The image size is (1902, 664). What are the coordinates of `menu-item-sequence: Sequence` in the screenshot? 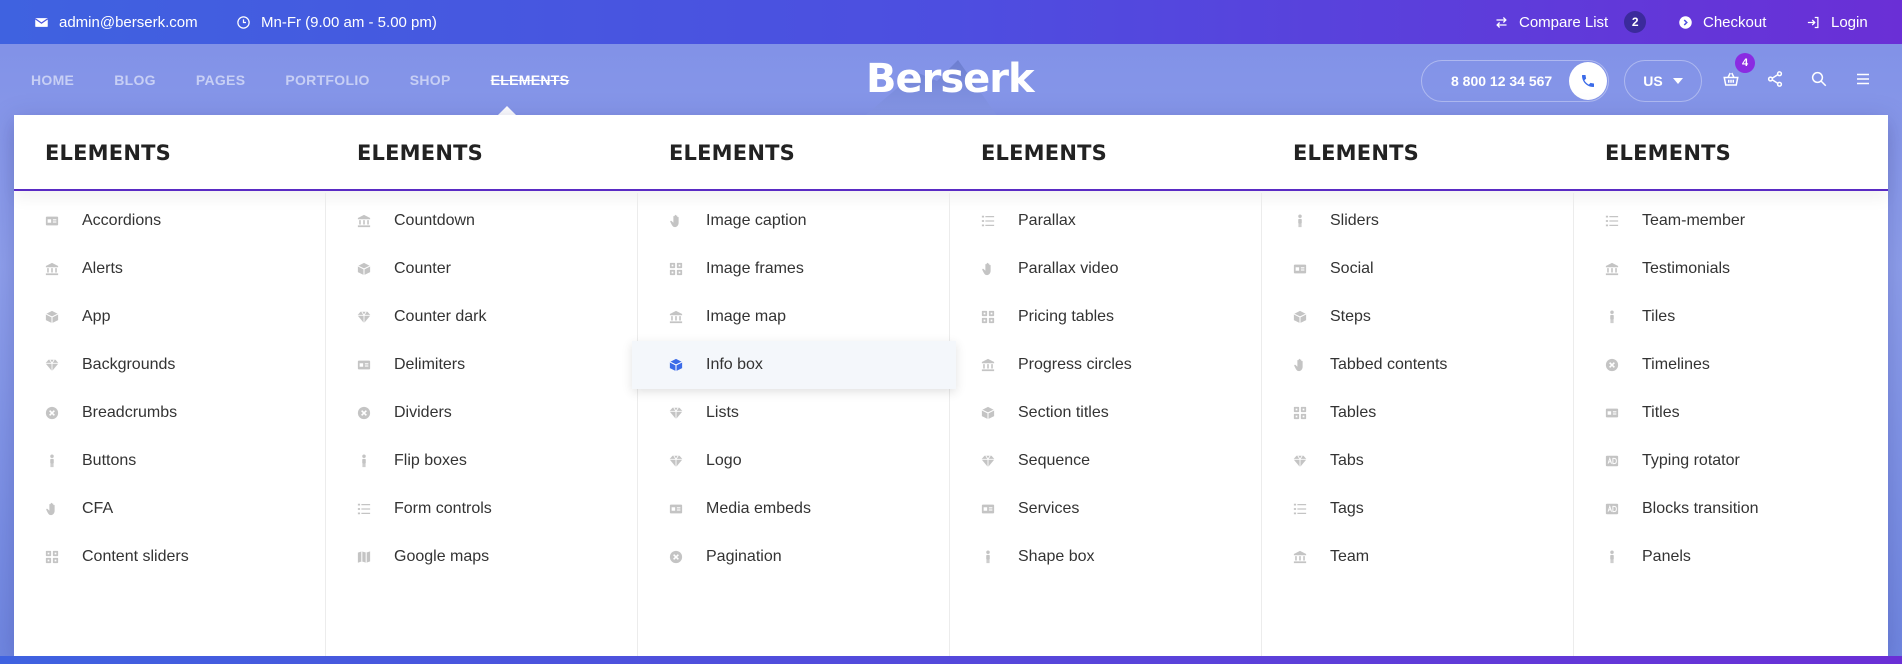 It's located at (1106, 461).